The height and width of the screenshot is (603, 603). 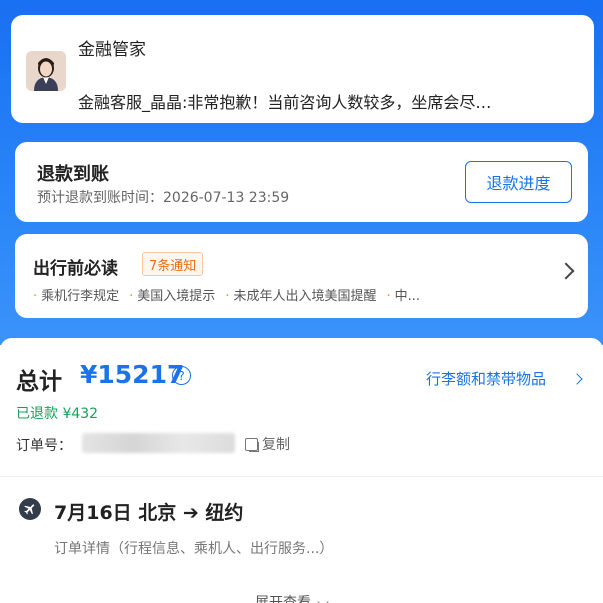 I want to click on order-details-summary: 订单详情（行程信息、乘机人、出行服务...）, so click(x=193, y=548).